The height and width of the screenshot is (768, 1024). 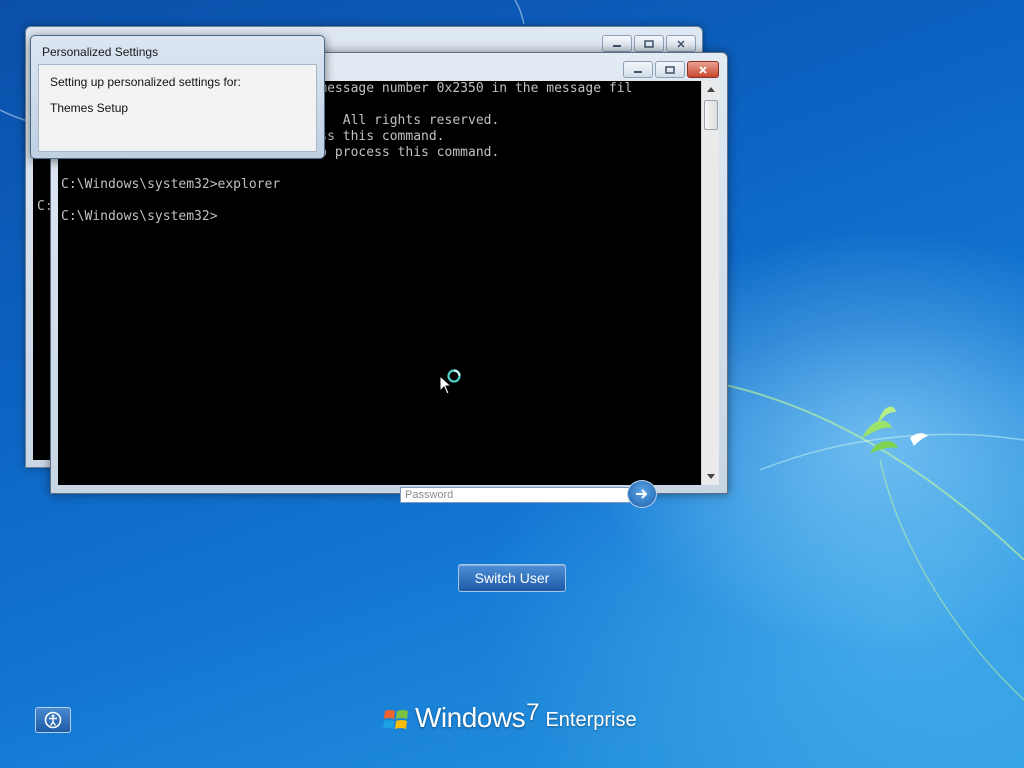 What do you see at coordinates (711, 115) in the screenshot?
I see `scroll-thumb` at bounding box center [711, 115].